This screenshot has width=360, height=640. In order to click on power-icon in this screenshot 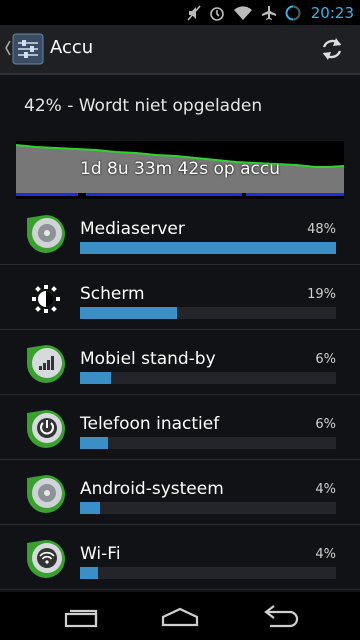, I will do `click(46, 429)`.